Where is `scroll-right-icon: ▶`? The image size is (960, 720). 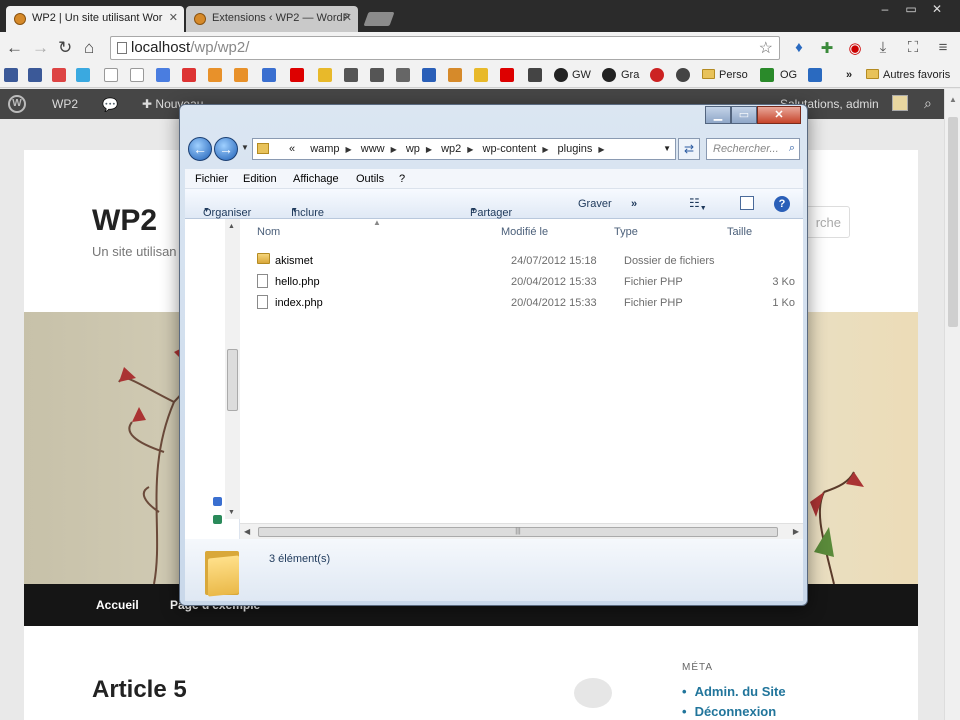 scroll-right-icon: ▶ is located at coordinates (796, 531).